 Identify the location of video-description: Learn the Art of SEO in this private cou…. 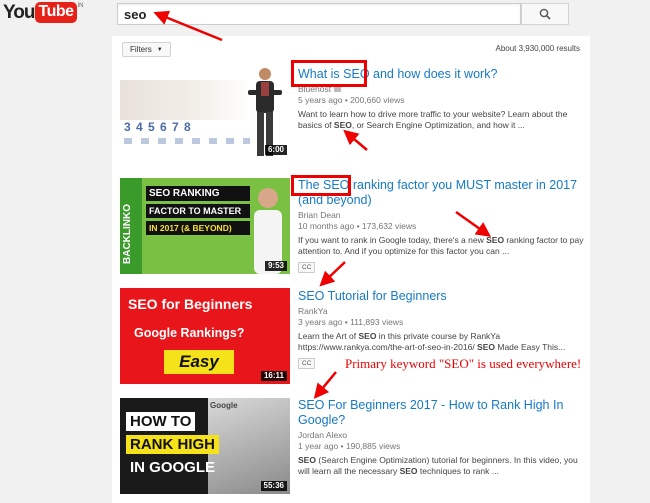
(432, 341).